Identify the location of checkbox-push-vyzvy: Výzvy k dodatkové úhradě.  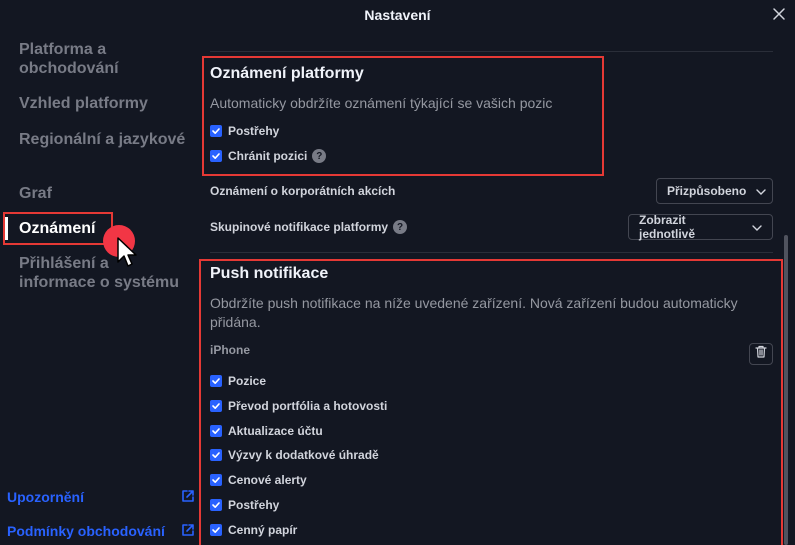
(294, 455).